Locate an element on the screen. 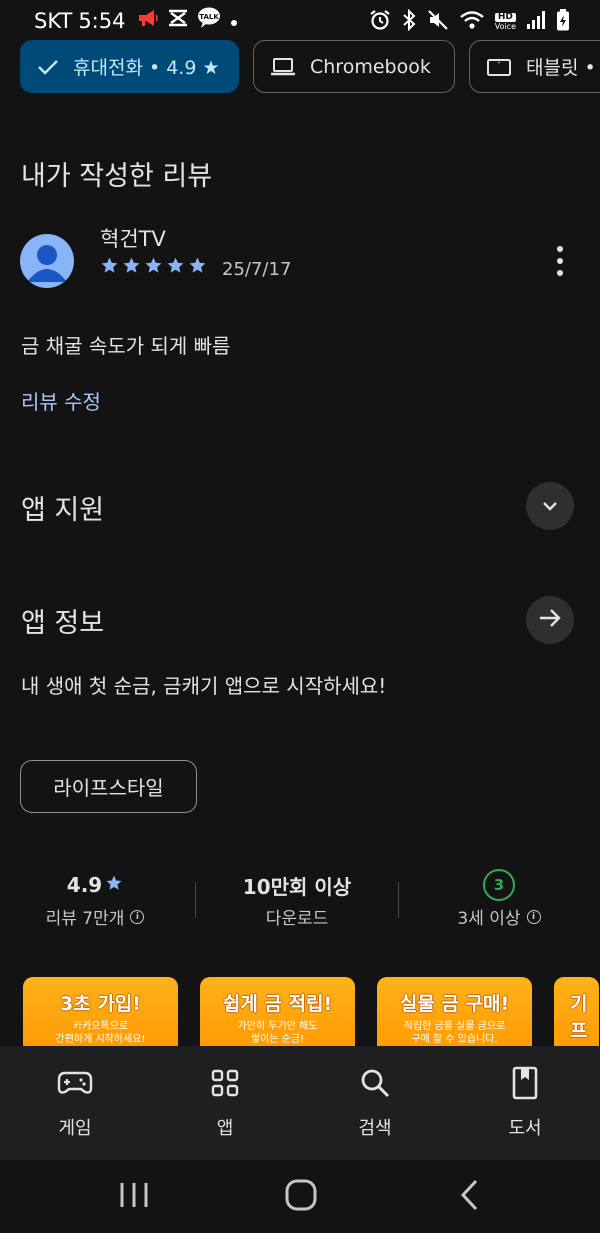  chip-tablet-label: 태블릿 • 4 is located at coordinates (563, 68).